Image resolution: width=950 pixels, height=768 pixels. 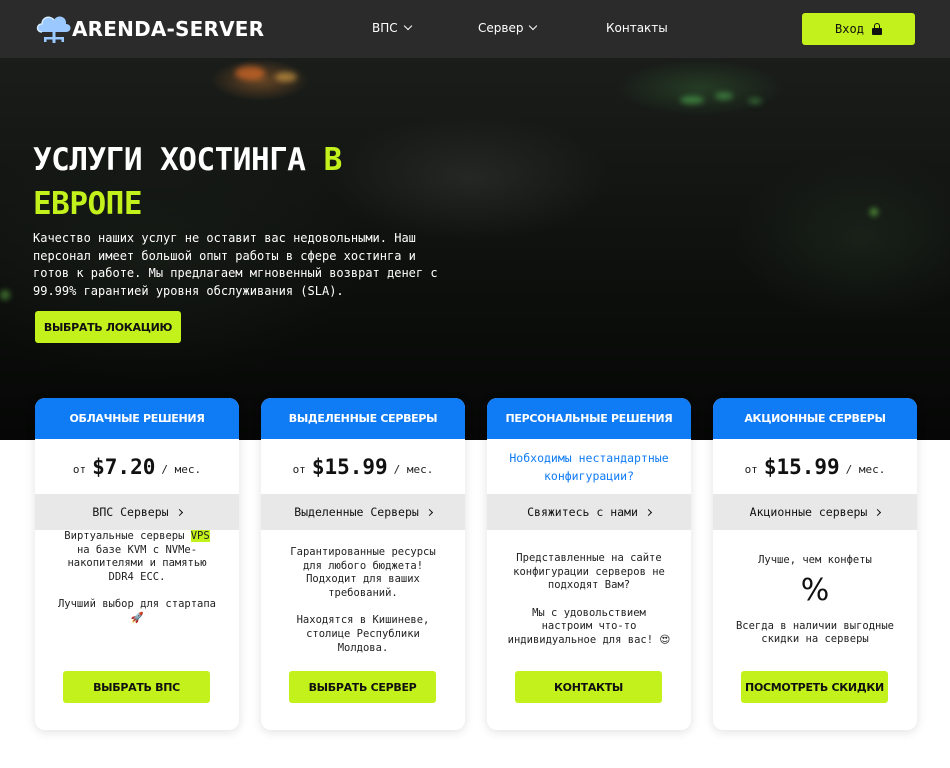 I want to click on card-header: ВЫДЕЛЕННЫЕ СЕРВЕРЫ, so click(x=363, y=418).